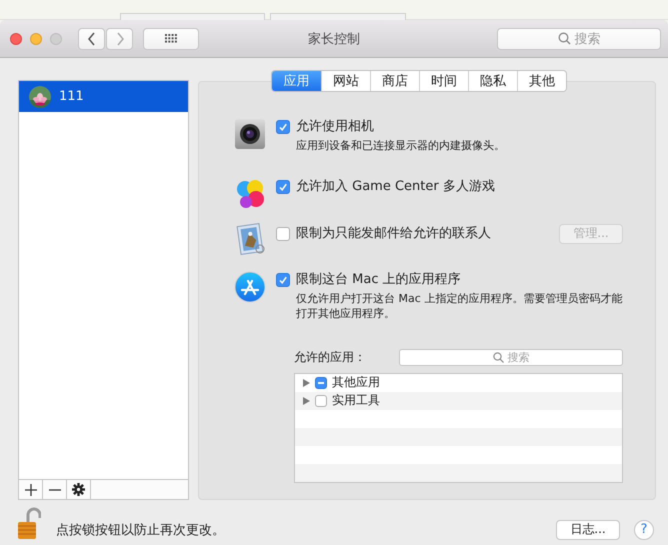 This screenshot has height=545, width=668. I want to click on help-button: ?, so click(644, 530).